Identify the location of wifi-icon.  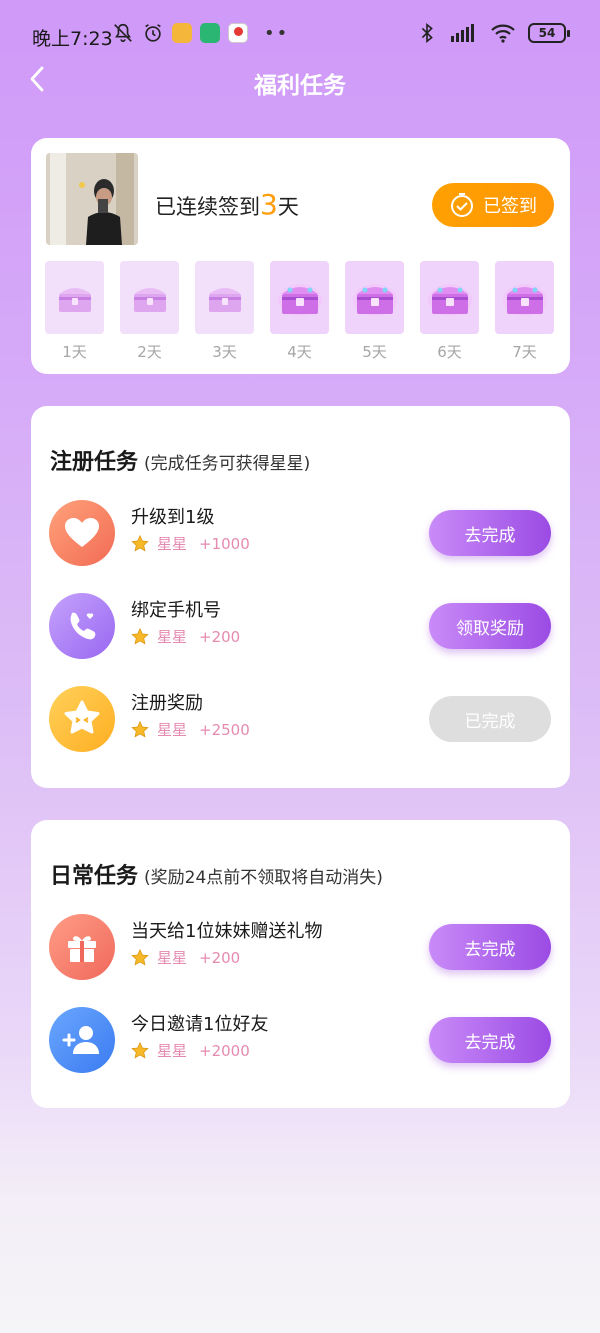
(503, 33).